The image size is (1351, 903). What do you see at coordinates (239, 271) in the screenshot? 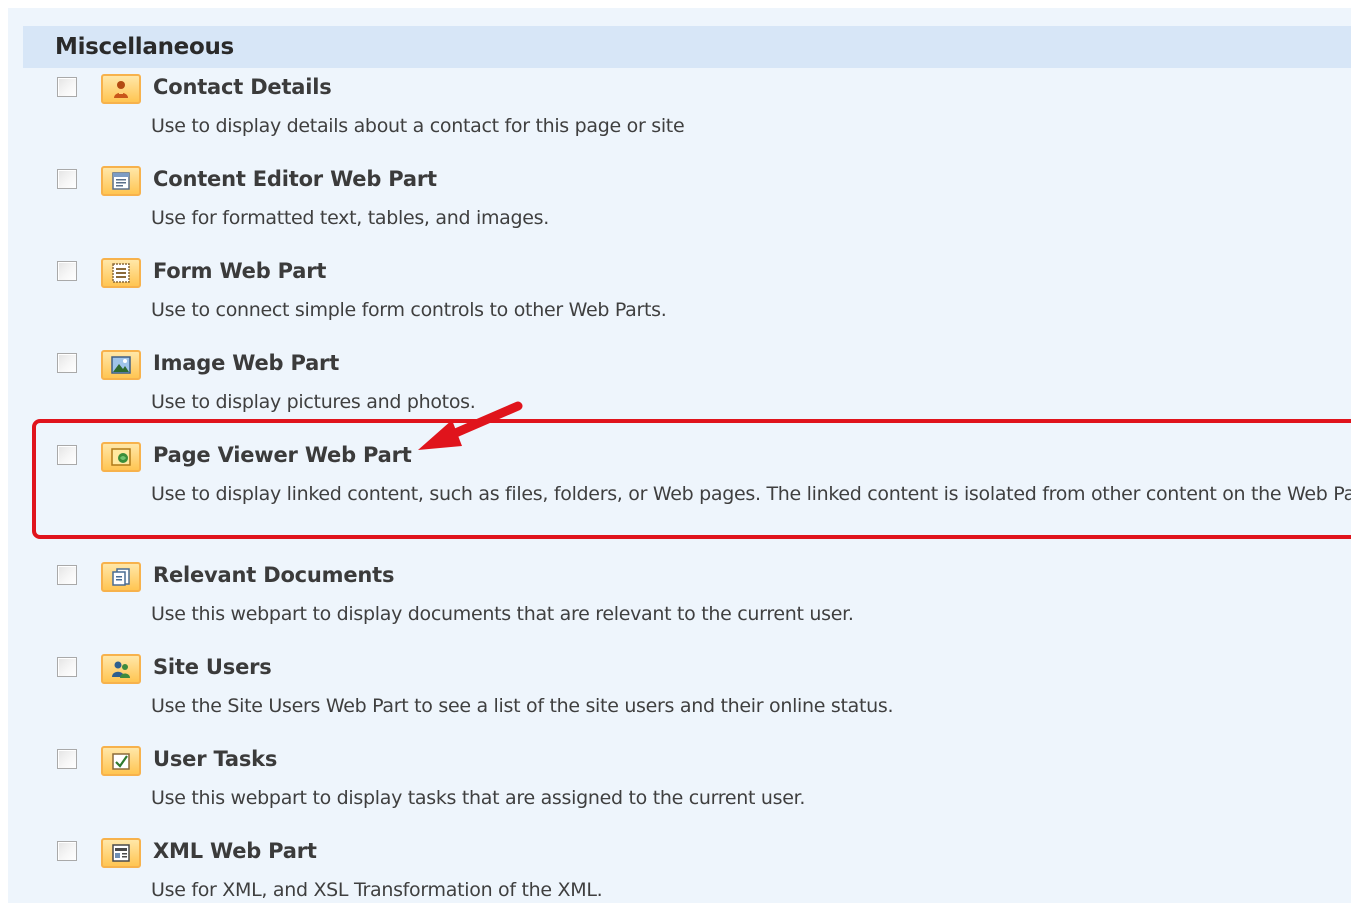
I see `web-part-title: Form Web Part` at bounding box center [239, 271].